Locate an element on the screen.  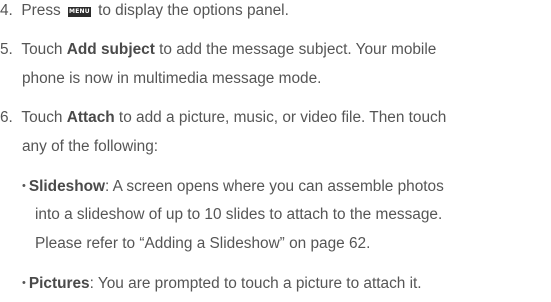
step-6-continuation: any of the following: is located at coordinates (90, 146).